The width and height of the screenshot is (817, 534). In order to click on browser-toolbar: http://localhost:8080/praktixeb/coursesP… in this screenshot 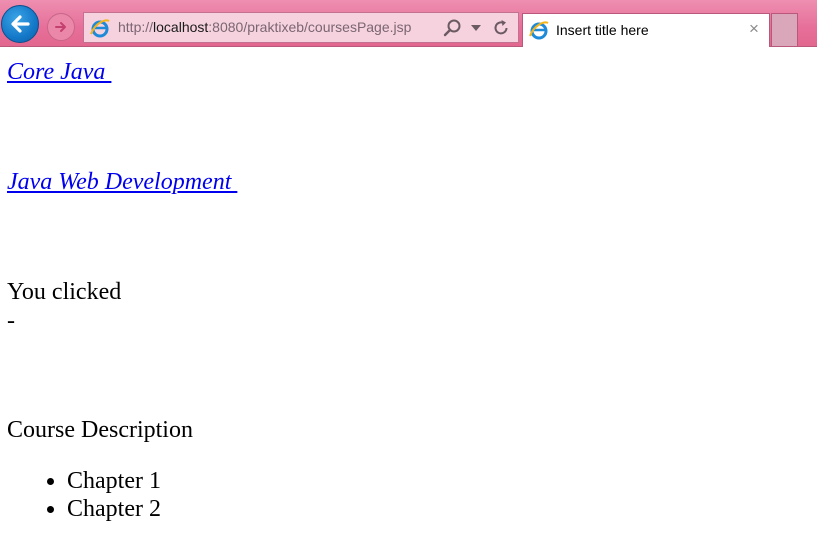, I will do `click(408, 23)`.